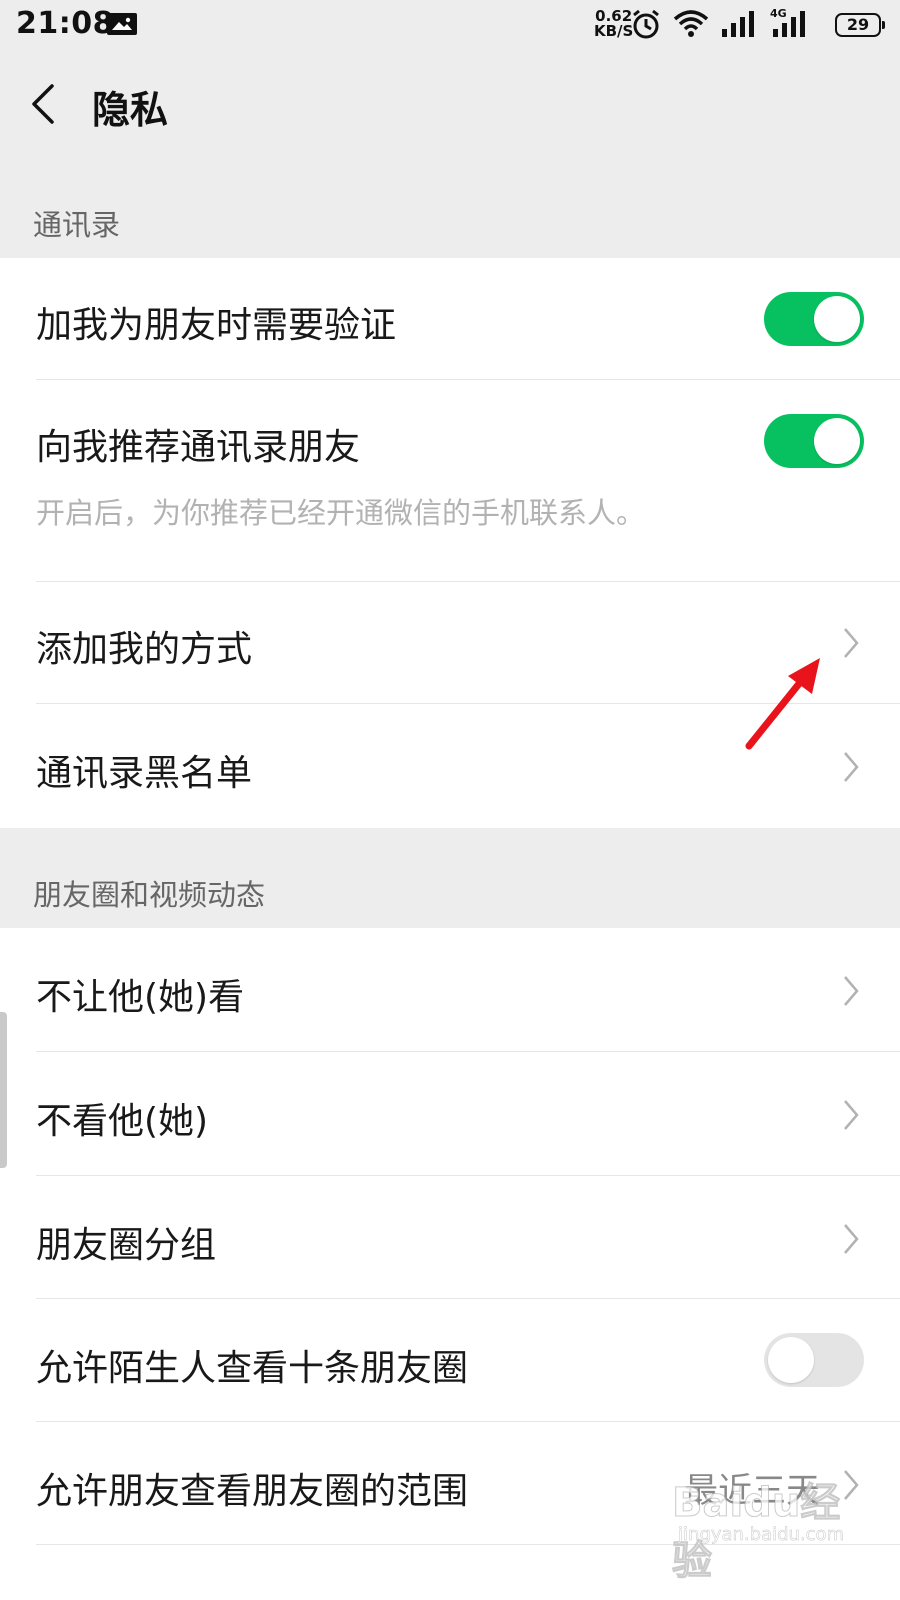  What do you see at coordinates (646, 24) in the screenshot?
I see `alarm-icon` at bounding box center [646, 24].